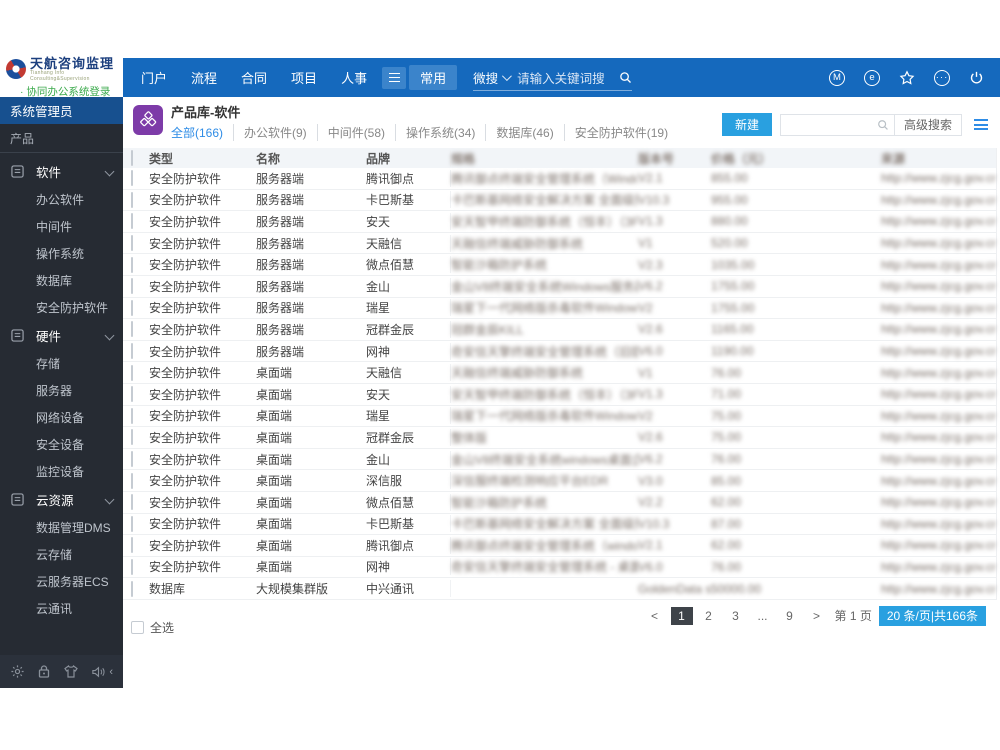  I want to click on theme-shirt-icon, so click(71, 671).